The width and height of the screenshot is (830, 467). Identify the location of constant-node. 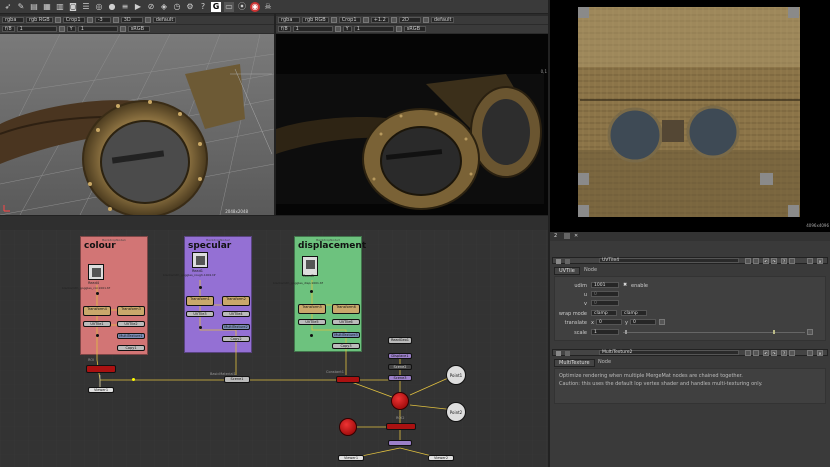
(348, 379).